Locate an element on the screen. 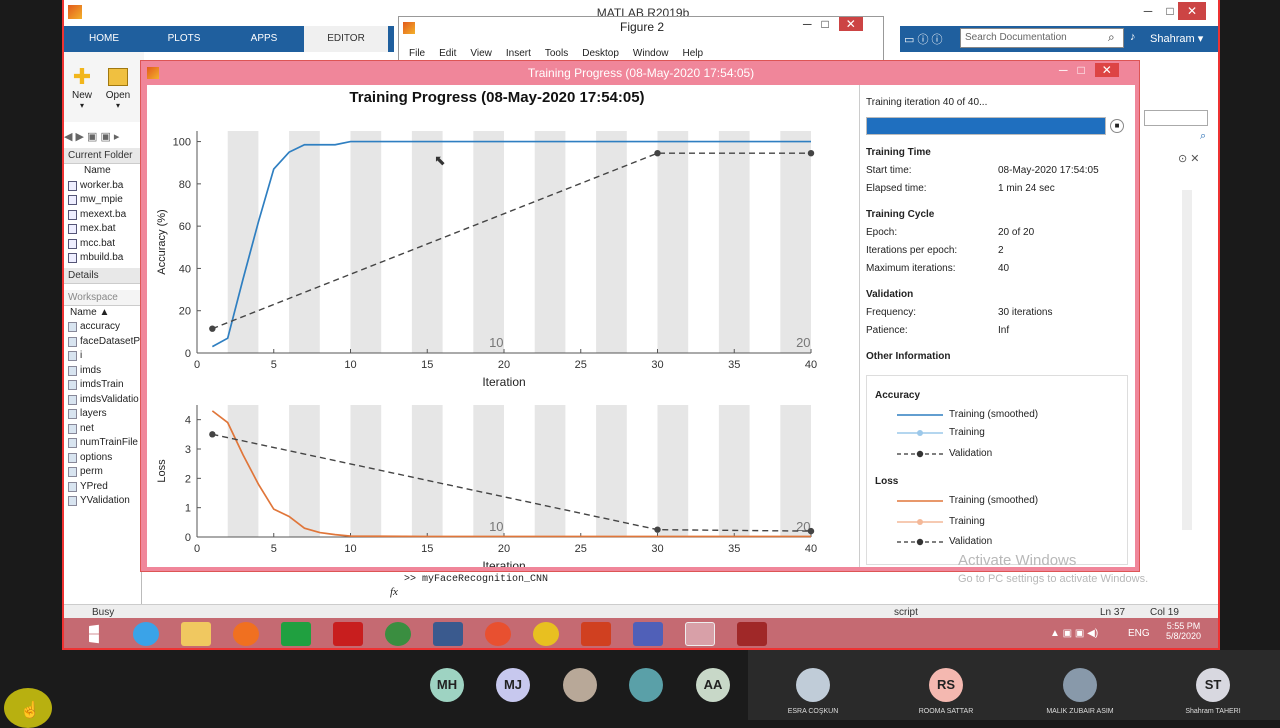  plot-title: Training Progress (08-May-2020 17:54:05) is located at coordinates (497, 97).